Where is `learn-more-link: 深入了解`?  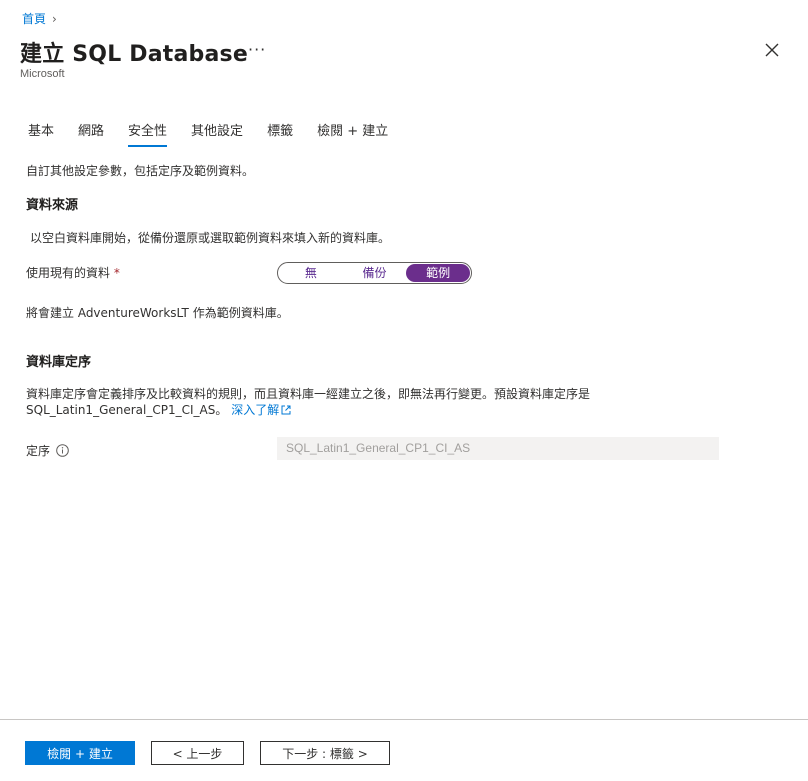 learn-more-link: 深入了解 is located at coordinates (261, 410).